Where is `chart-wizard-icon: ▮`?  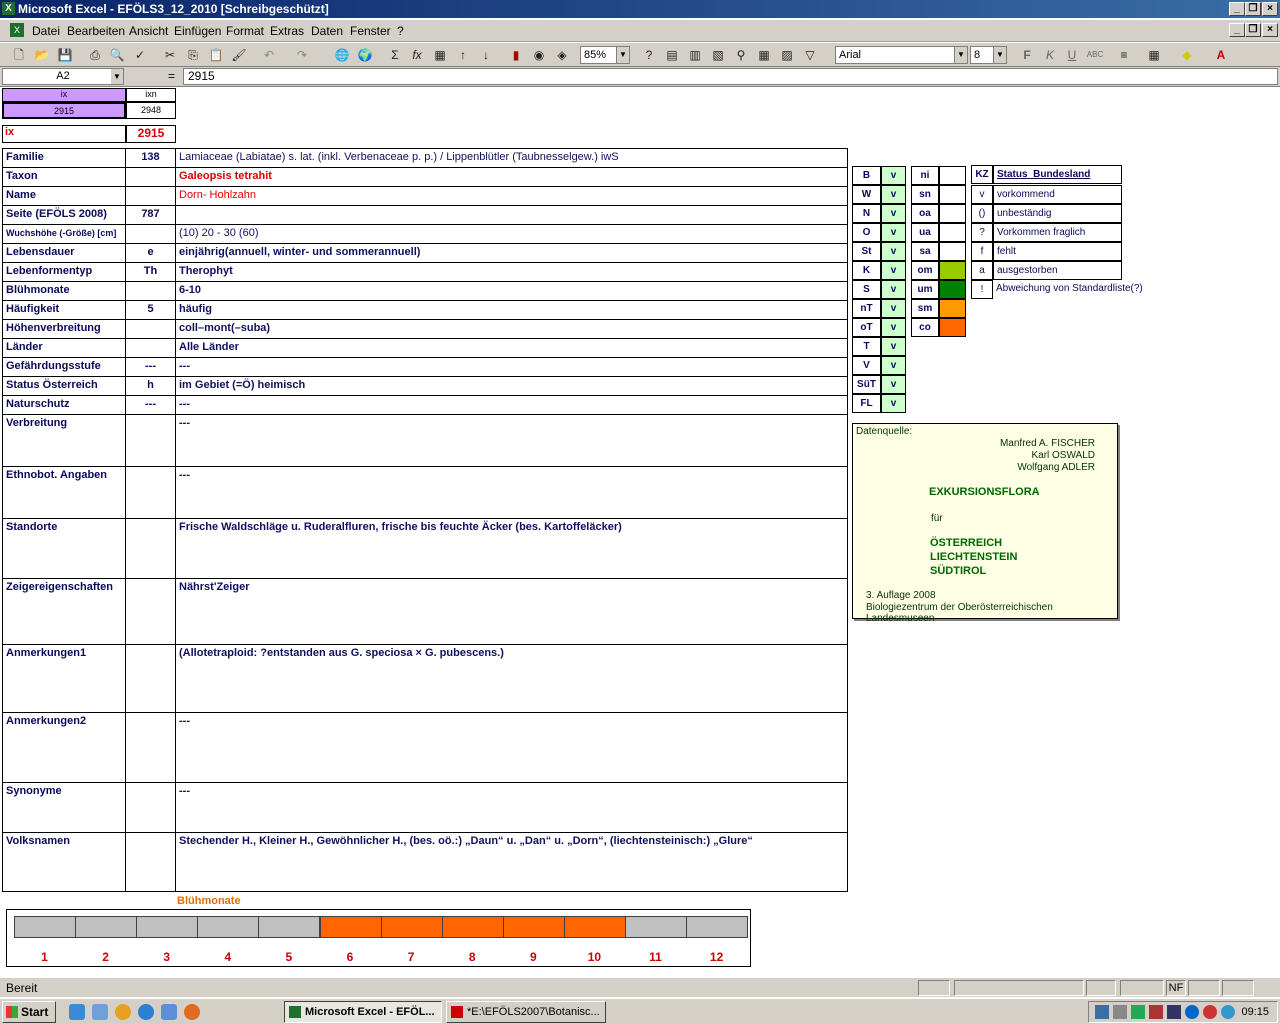
chart-wizard-icon: ▮ is located at coordinates (516, 55).